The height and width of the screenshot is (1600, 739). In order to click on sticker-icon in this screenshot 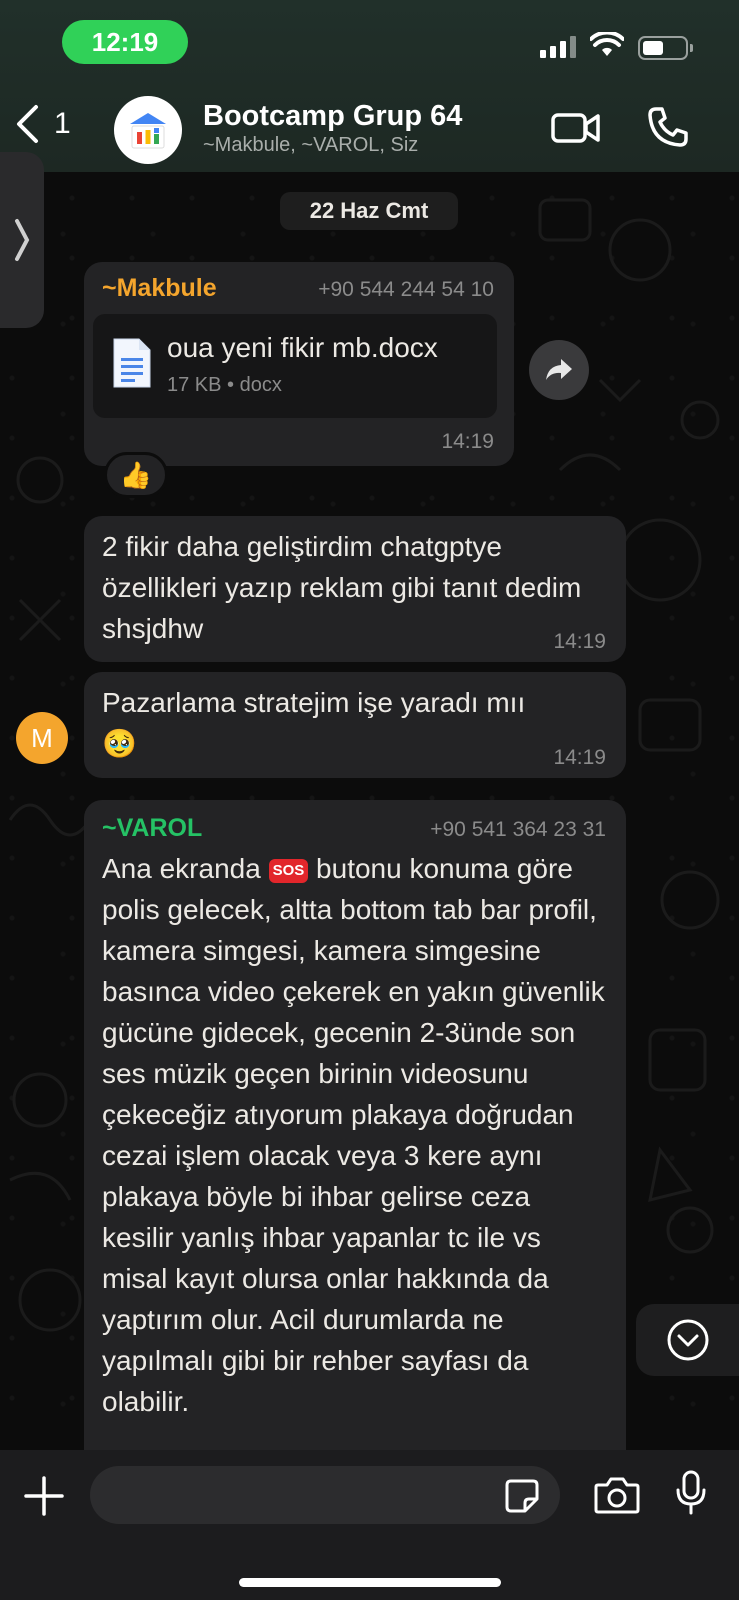, I will do `click(522, 1496)`.